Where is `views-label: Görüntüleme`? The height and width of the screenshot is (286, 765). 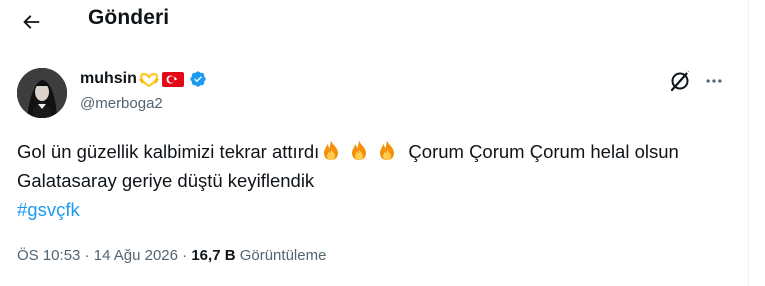
views-label: Görüntüleme is located at coordinates (281, 255).